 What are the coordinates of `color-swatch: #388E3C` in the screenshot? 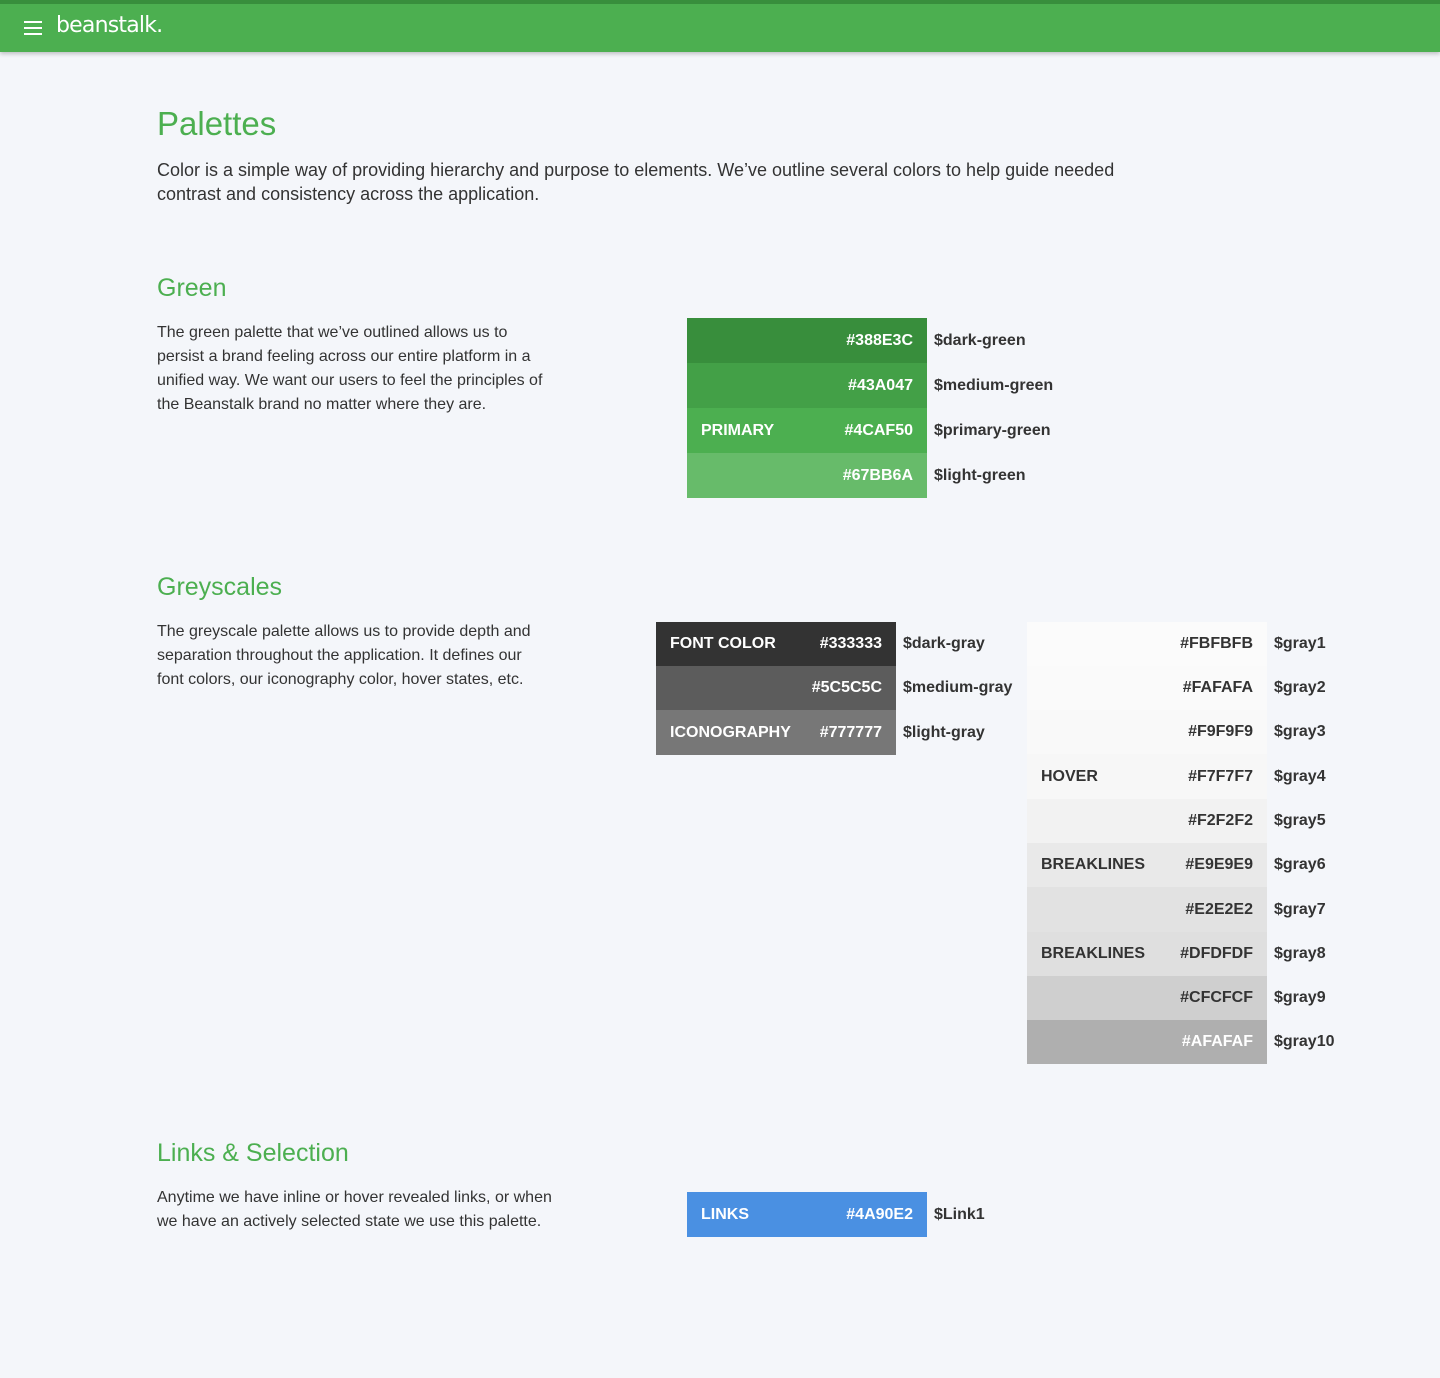 It's located at (807, 340).